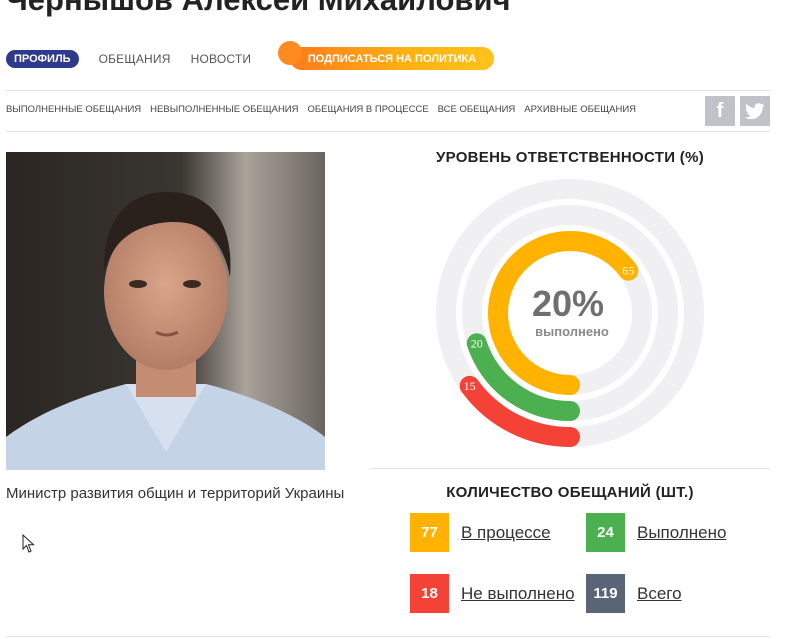 This screenshot has height=639, width=798. What do you see at coordinates (470, 386) in the screenshot?
I see `arc-unfulfilled-label: 15` at bounding box center [470, 386].